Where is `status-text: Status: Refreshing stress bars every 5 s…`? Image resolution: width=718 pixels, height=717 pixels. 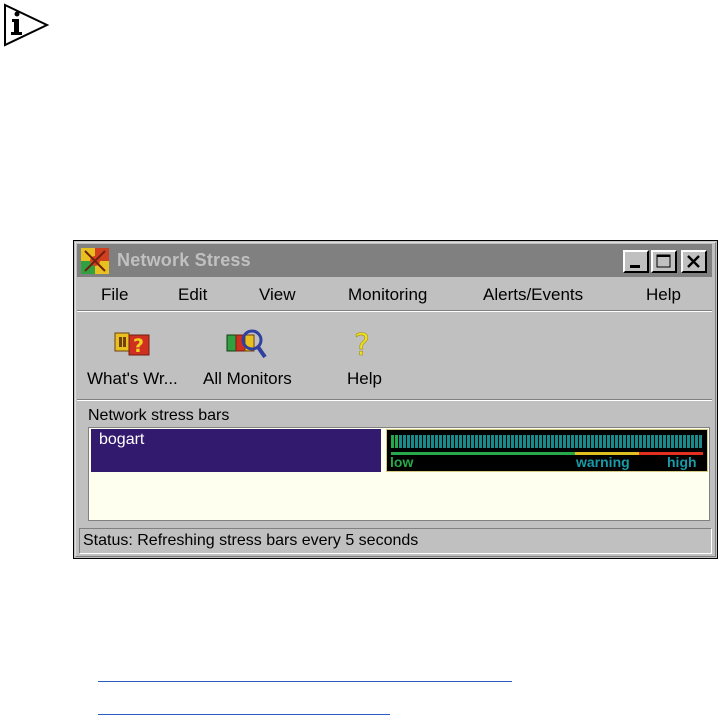
status-text: Status: Refreshing stress bars every 5 s… is located at coordinates (251, 540).